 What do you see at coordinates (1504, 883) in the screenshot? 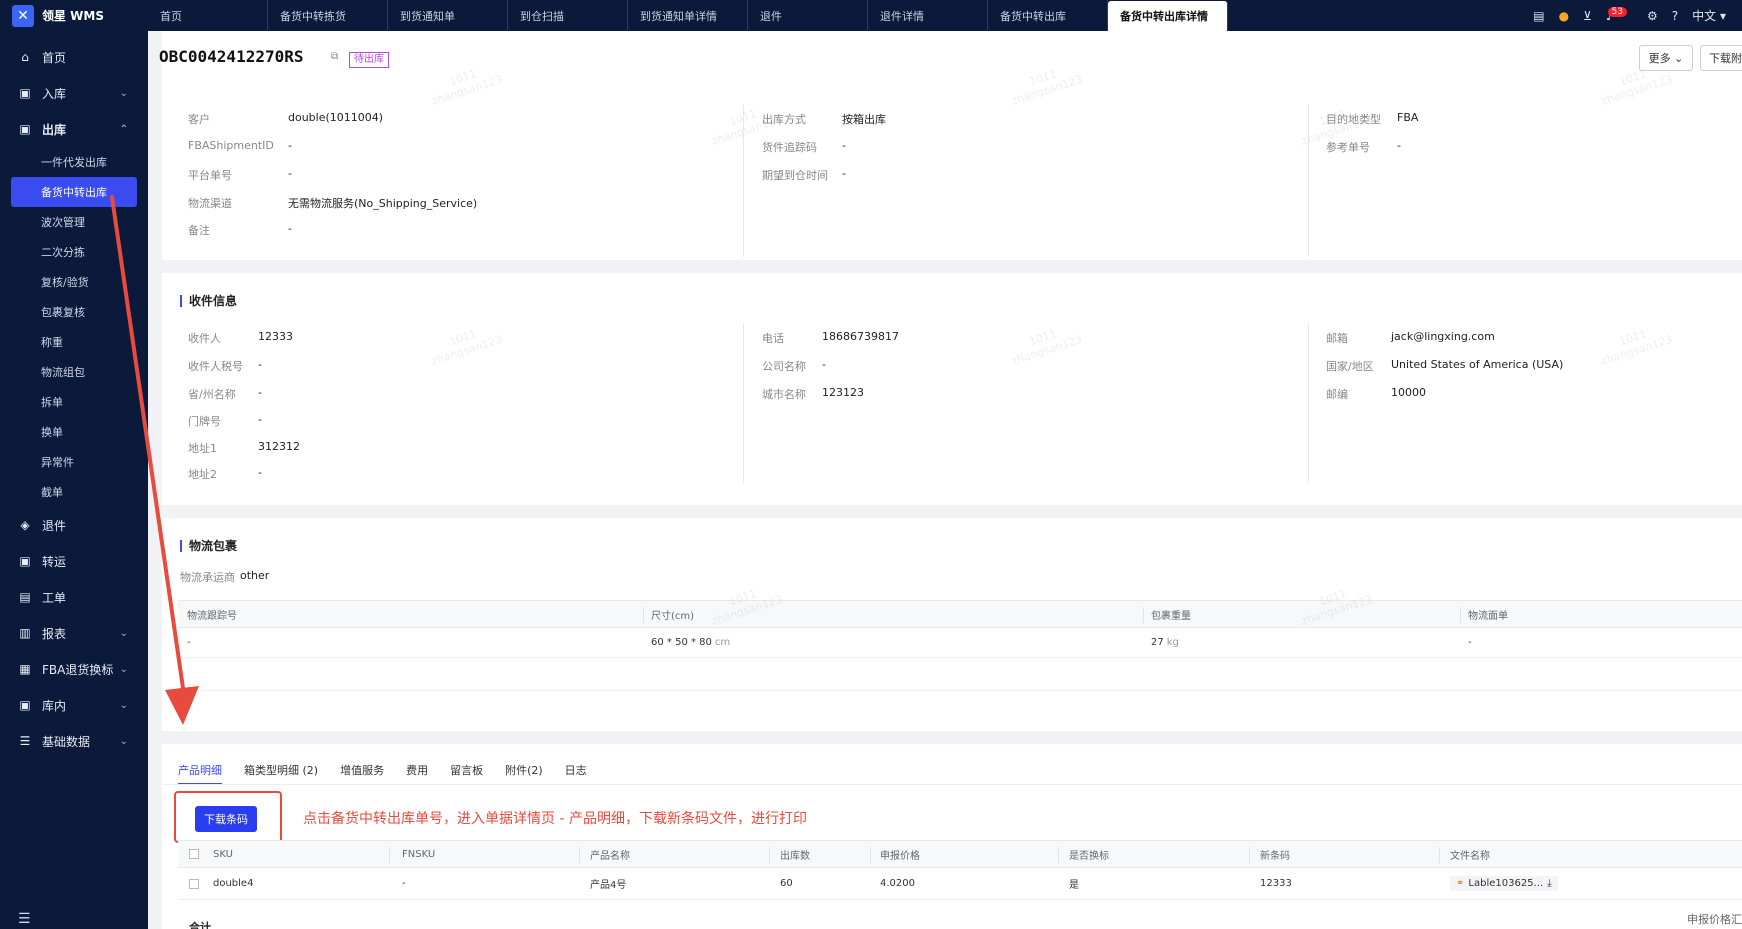
I see `file-chip: ⚭ Lable103625... ⤓` at bounding box center [1504, 883].